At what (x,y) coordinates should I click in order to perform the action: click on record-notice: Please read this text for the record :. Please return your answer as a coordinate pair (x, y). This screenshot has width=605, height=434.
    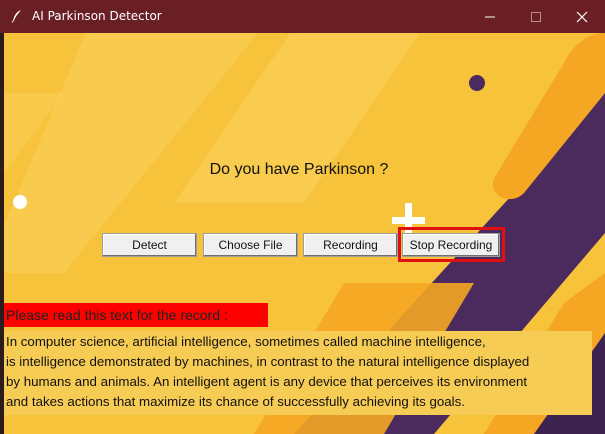
    Looking at the image, I should click on (136, 315).